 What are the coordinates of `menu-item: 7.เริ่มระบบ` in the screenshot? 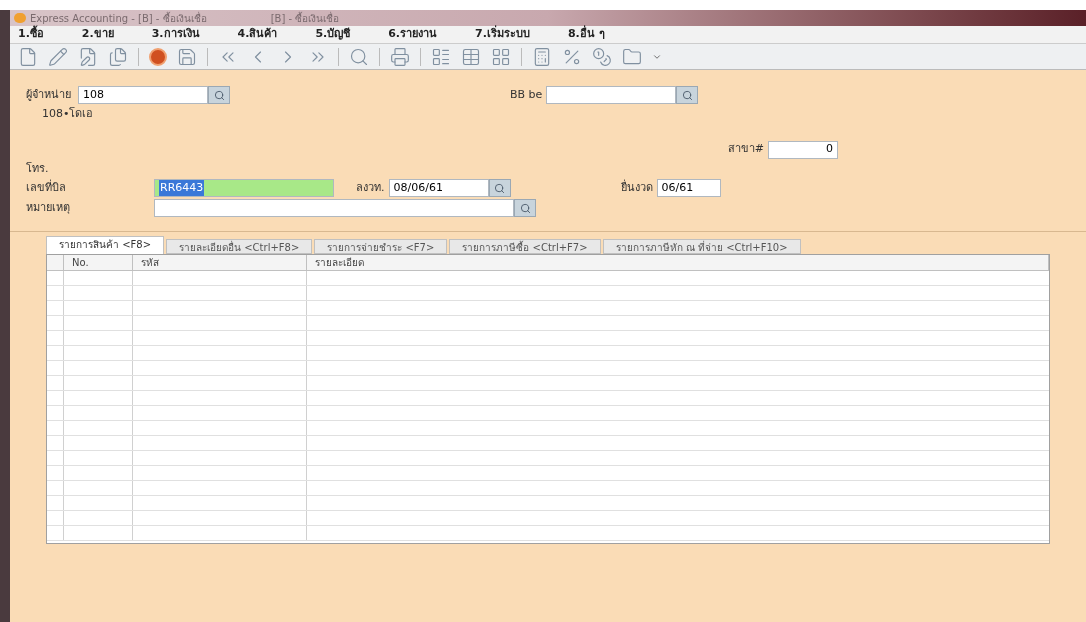 It's located at (502, 34).